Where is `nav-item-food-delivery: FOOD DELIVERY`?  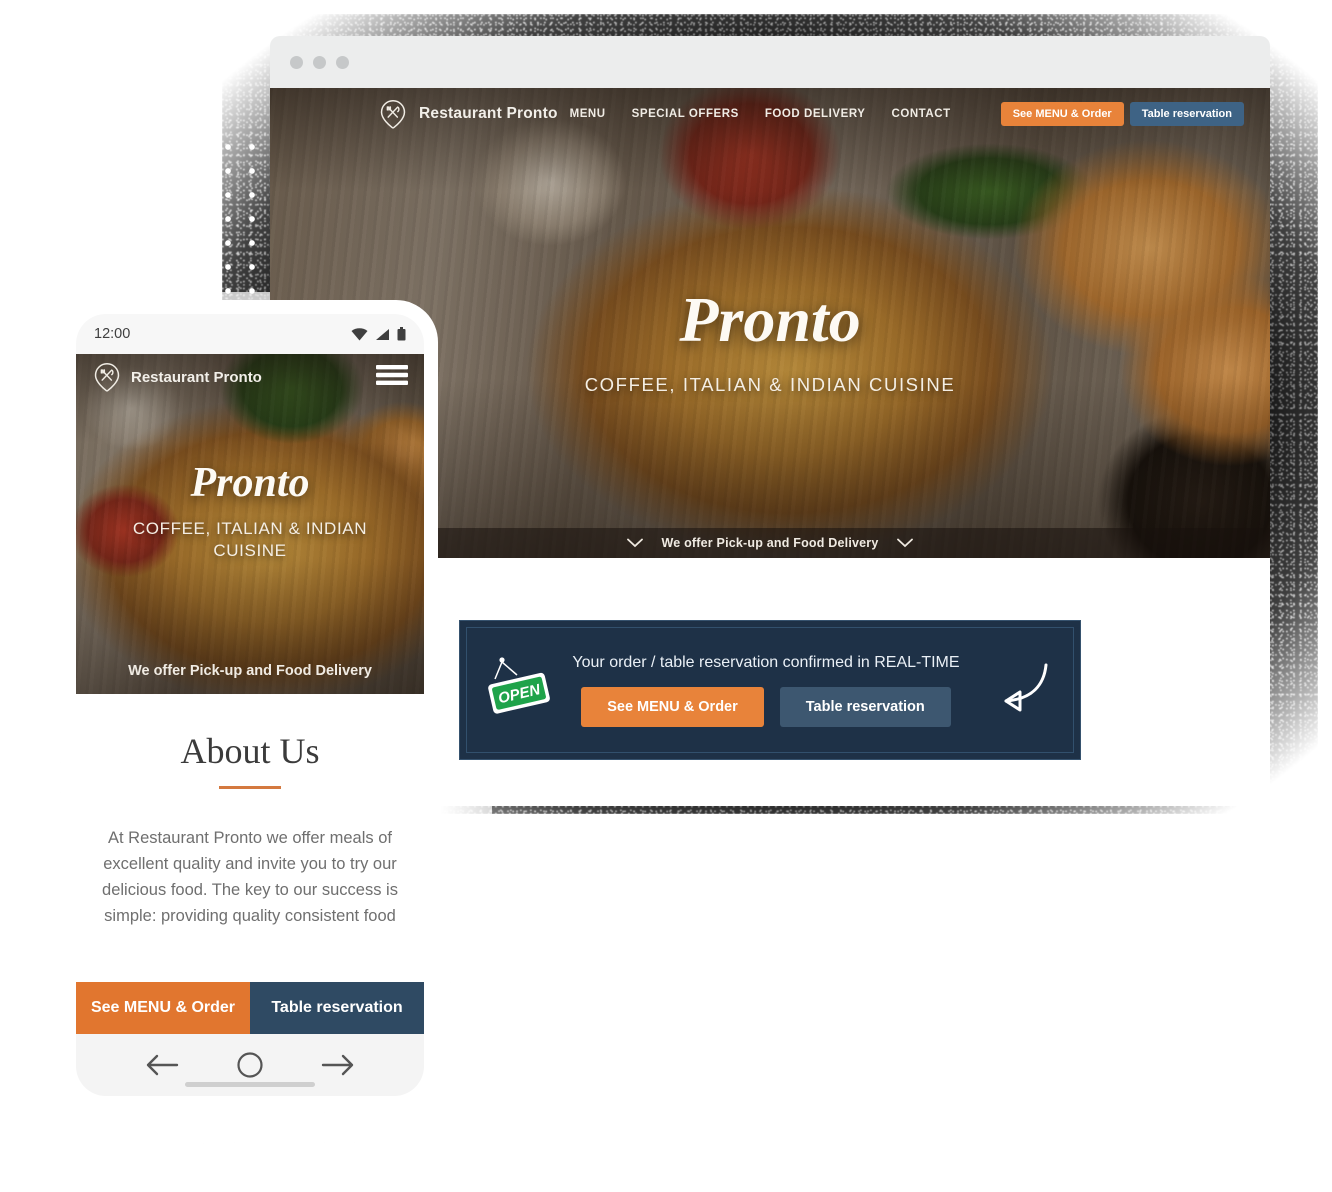 nav-item-food-delivery: FOOD DELIVERY is located at coordinates (815, 114).